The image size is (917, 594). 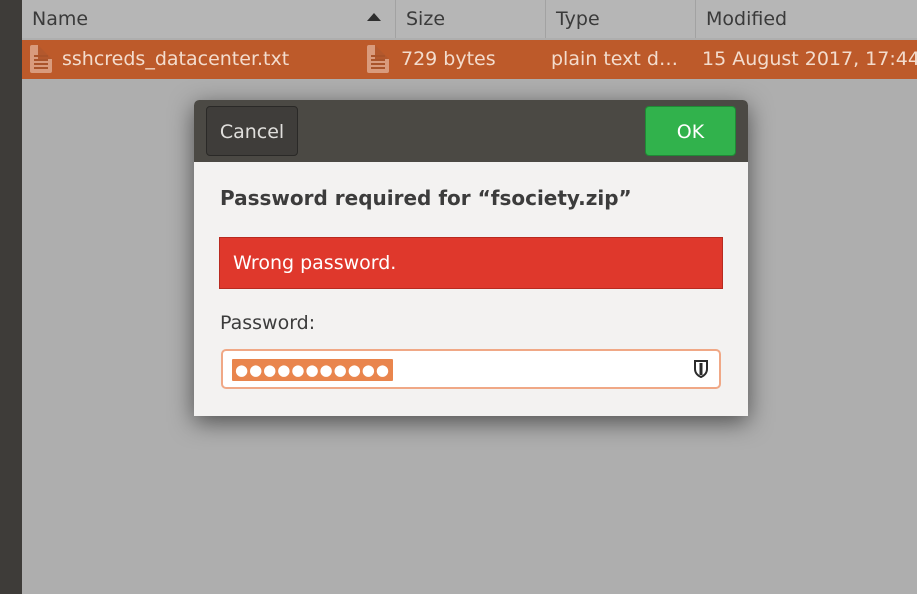 What do you see at coordinates (11, 297) in the screenshot?
I see `window-edge` at bounding box center [11, 297].